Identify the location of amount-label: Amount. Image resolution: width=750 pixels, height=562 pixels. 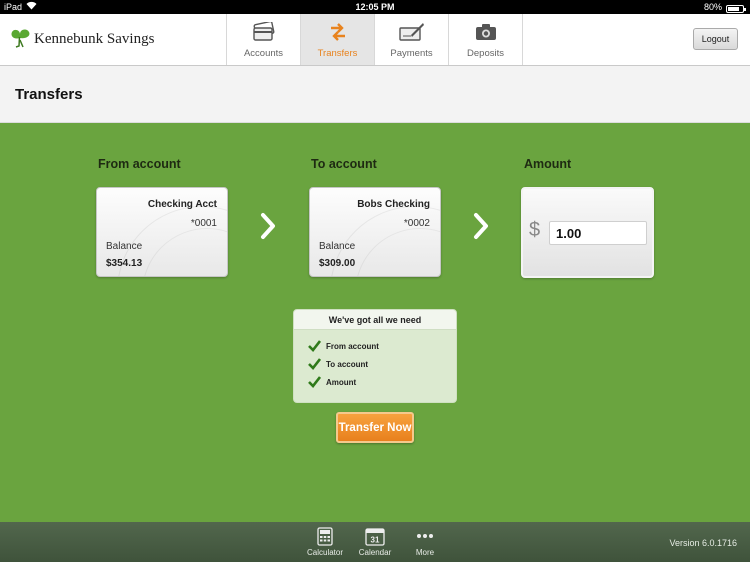
(548, 164).